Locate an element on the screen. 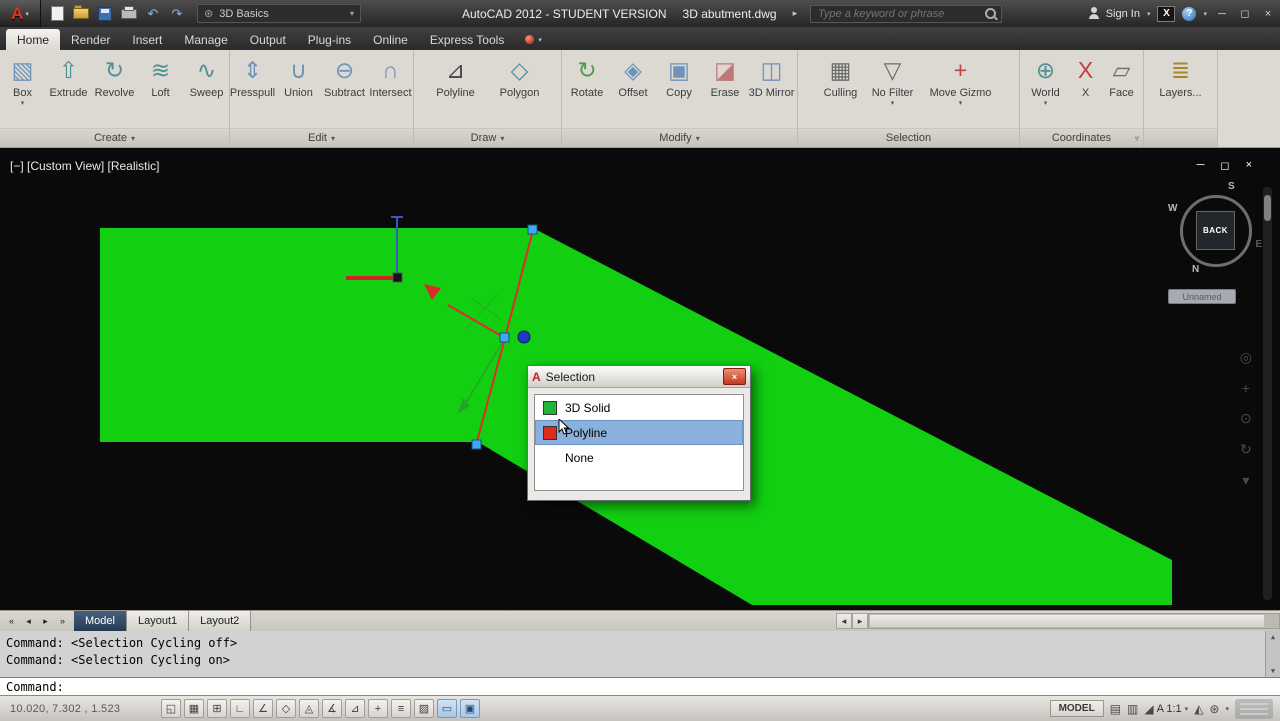 The width and height of the screenshot is (1280, 721). command-scrollbar: ▲ ▼ is located at coordinates (1272, 654).